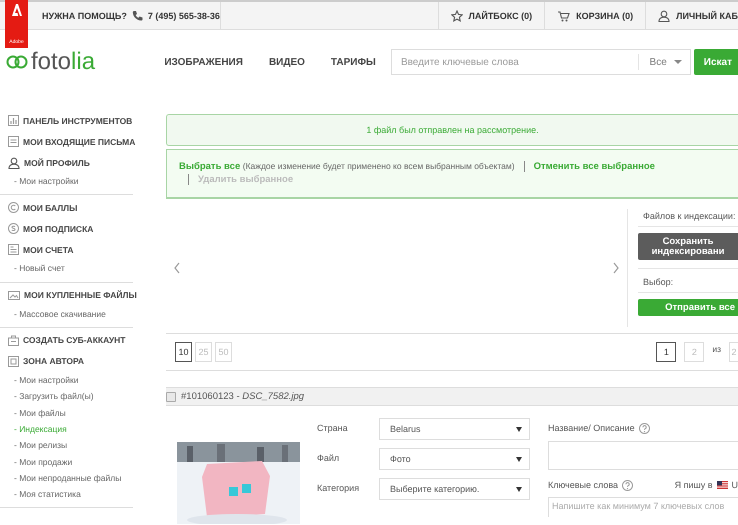 The image size is (738, 525). Describe the element at coordinates (378, 166) in the screenshot. I see `selection-hint: (Каждое изменение будет применено ко всем выбранным объектам)` at that location.